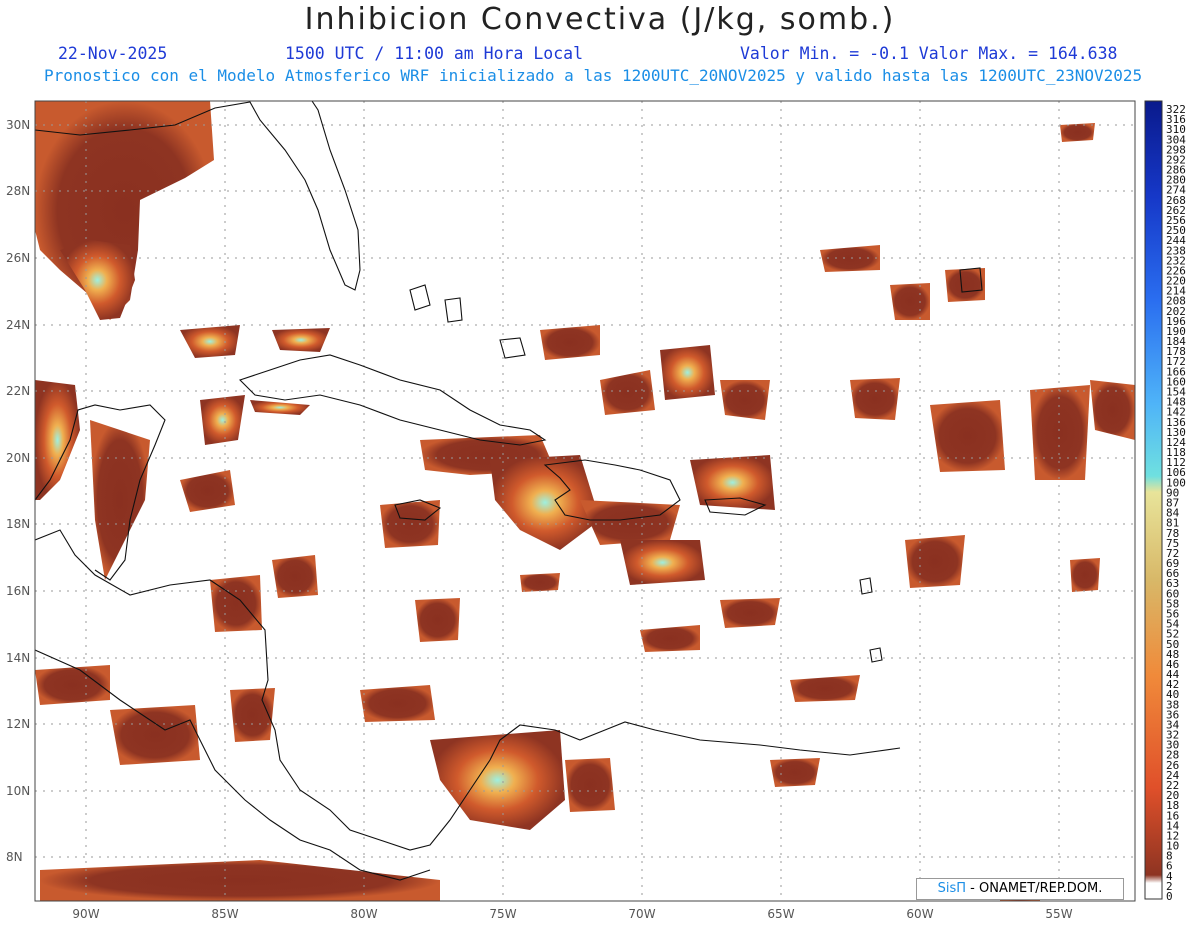 This screenshot has width=1200, height=927. I want to click on cin-patch-puerto-rico, so click(732, 482).